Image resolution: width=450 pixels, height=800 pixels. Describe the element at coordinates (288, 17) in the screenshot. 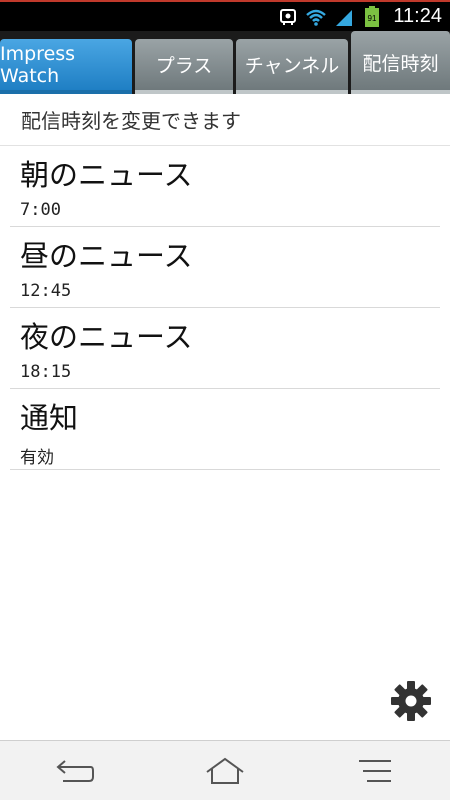

I see `notification-icon` at that location.